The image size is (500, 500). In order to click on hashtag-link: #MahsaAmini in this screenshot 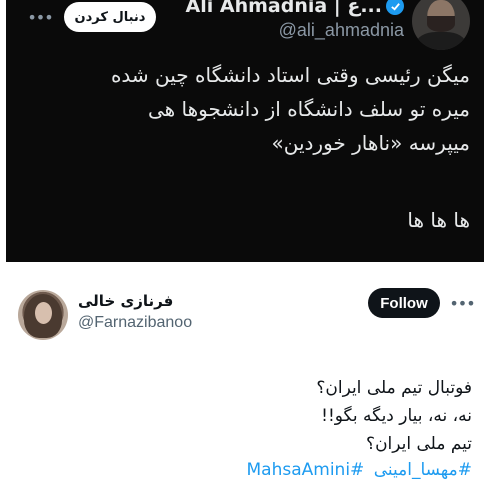, I will do `click(306, 470)`.